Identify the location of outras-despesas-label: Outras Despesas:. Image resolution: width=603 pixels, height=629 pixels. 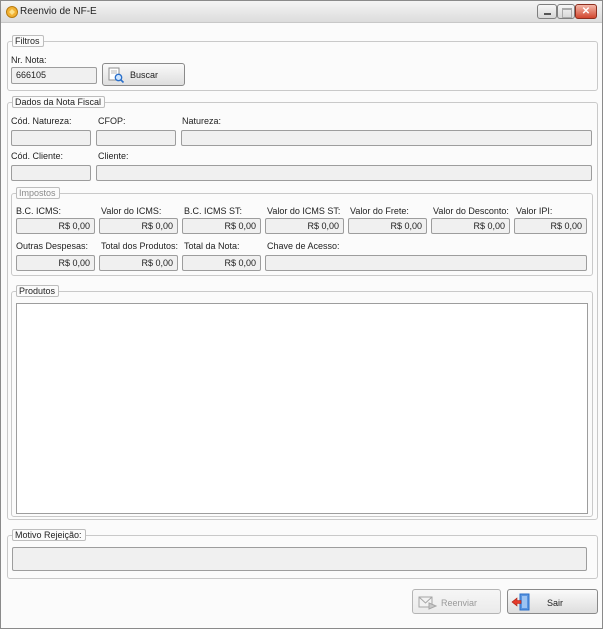
(52, 246).